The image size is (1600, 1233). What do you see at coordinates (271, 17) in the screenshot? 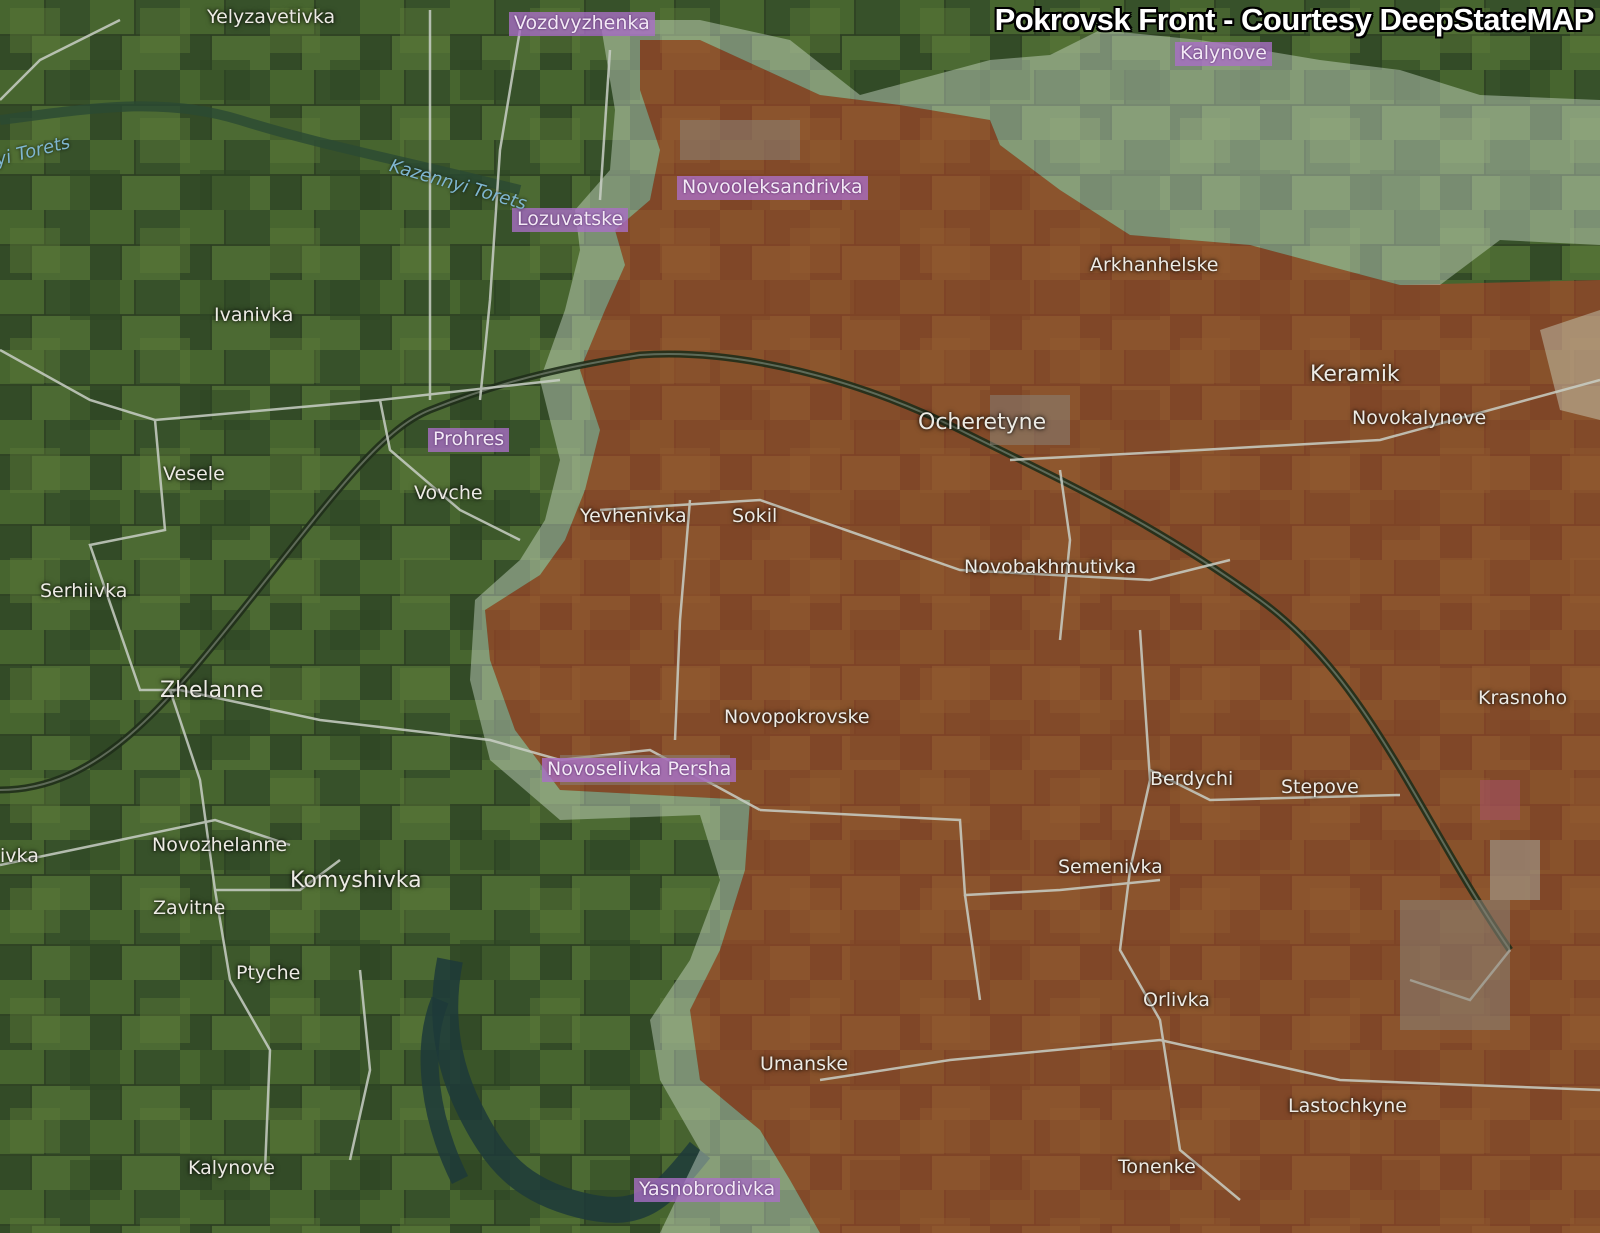
I see `town-label-yelyzavetivka: Yelyzavetivka` at bounding box center [271, 17].